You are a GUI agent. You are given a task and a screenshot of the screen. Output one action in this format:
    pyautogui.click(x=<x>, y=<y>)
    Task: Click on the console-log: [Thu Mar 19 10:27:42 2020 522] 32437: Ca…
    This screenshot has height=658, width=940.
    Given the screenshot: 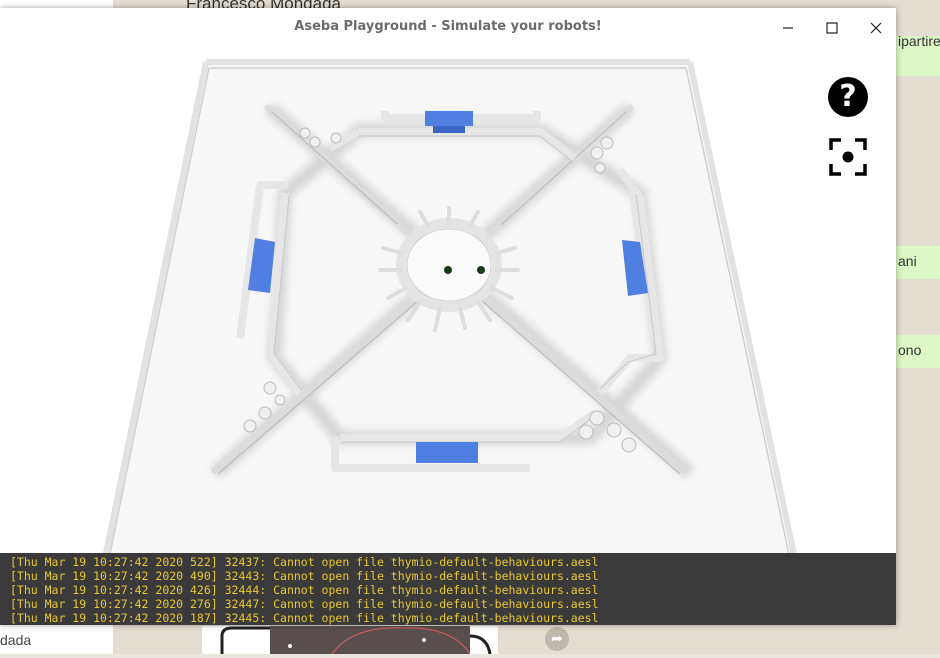 What is the action you would take?
    pyautogui.click(x=448, y=589)
    